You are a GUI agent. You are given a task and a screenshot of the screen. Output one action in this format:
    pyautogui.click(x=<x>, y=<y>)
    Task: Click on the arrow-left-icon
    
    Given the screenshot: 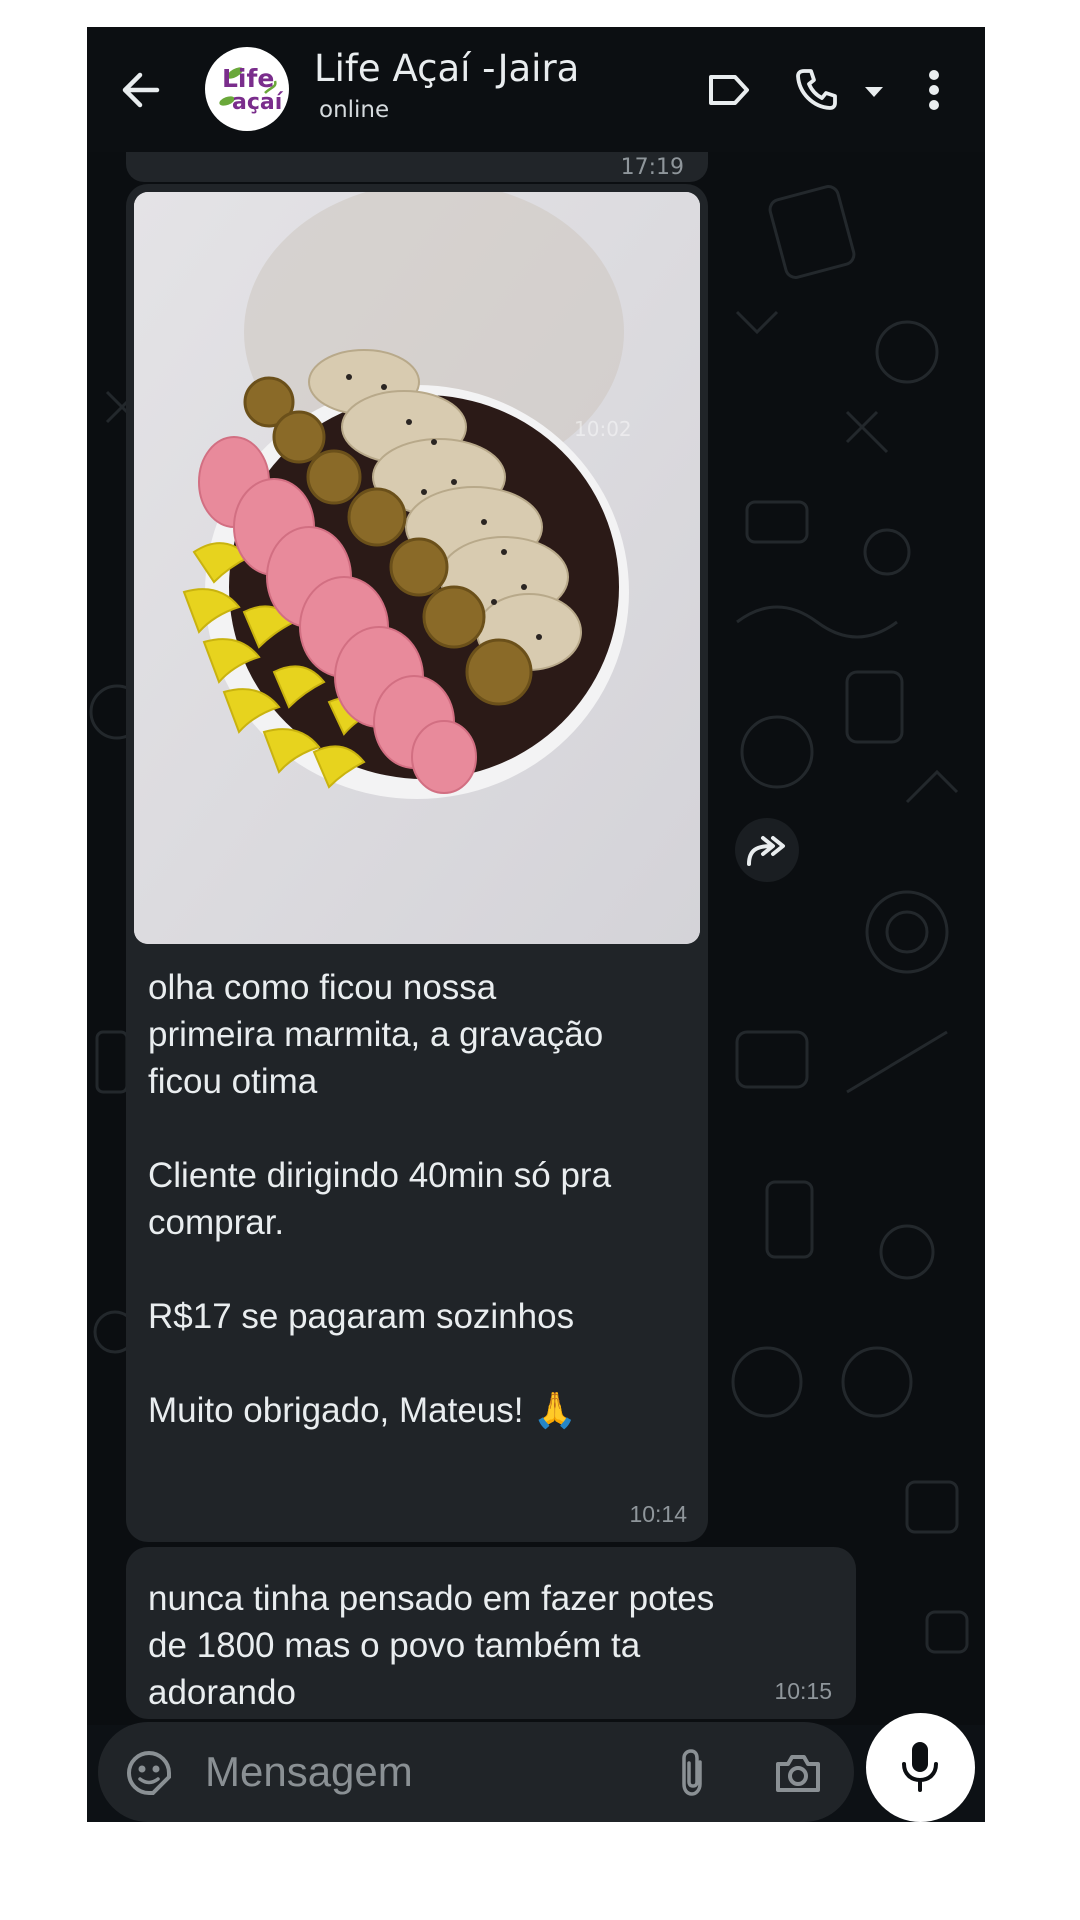 What is the action you would take?
    pyautogui.click(x=140, y=90)
    